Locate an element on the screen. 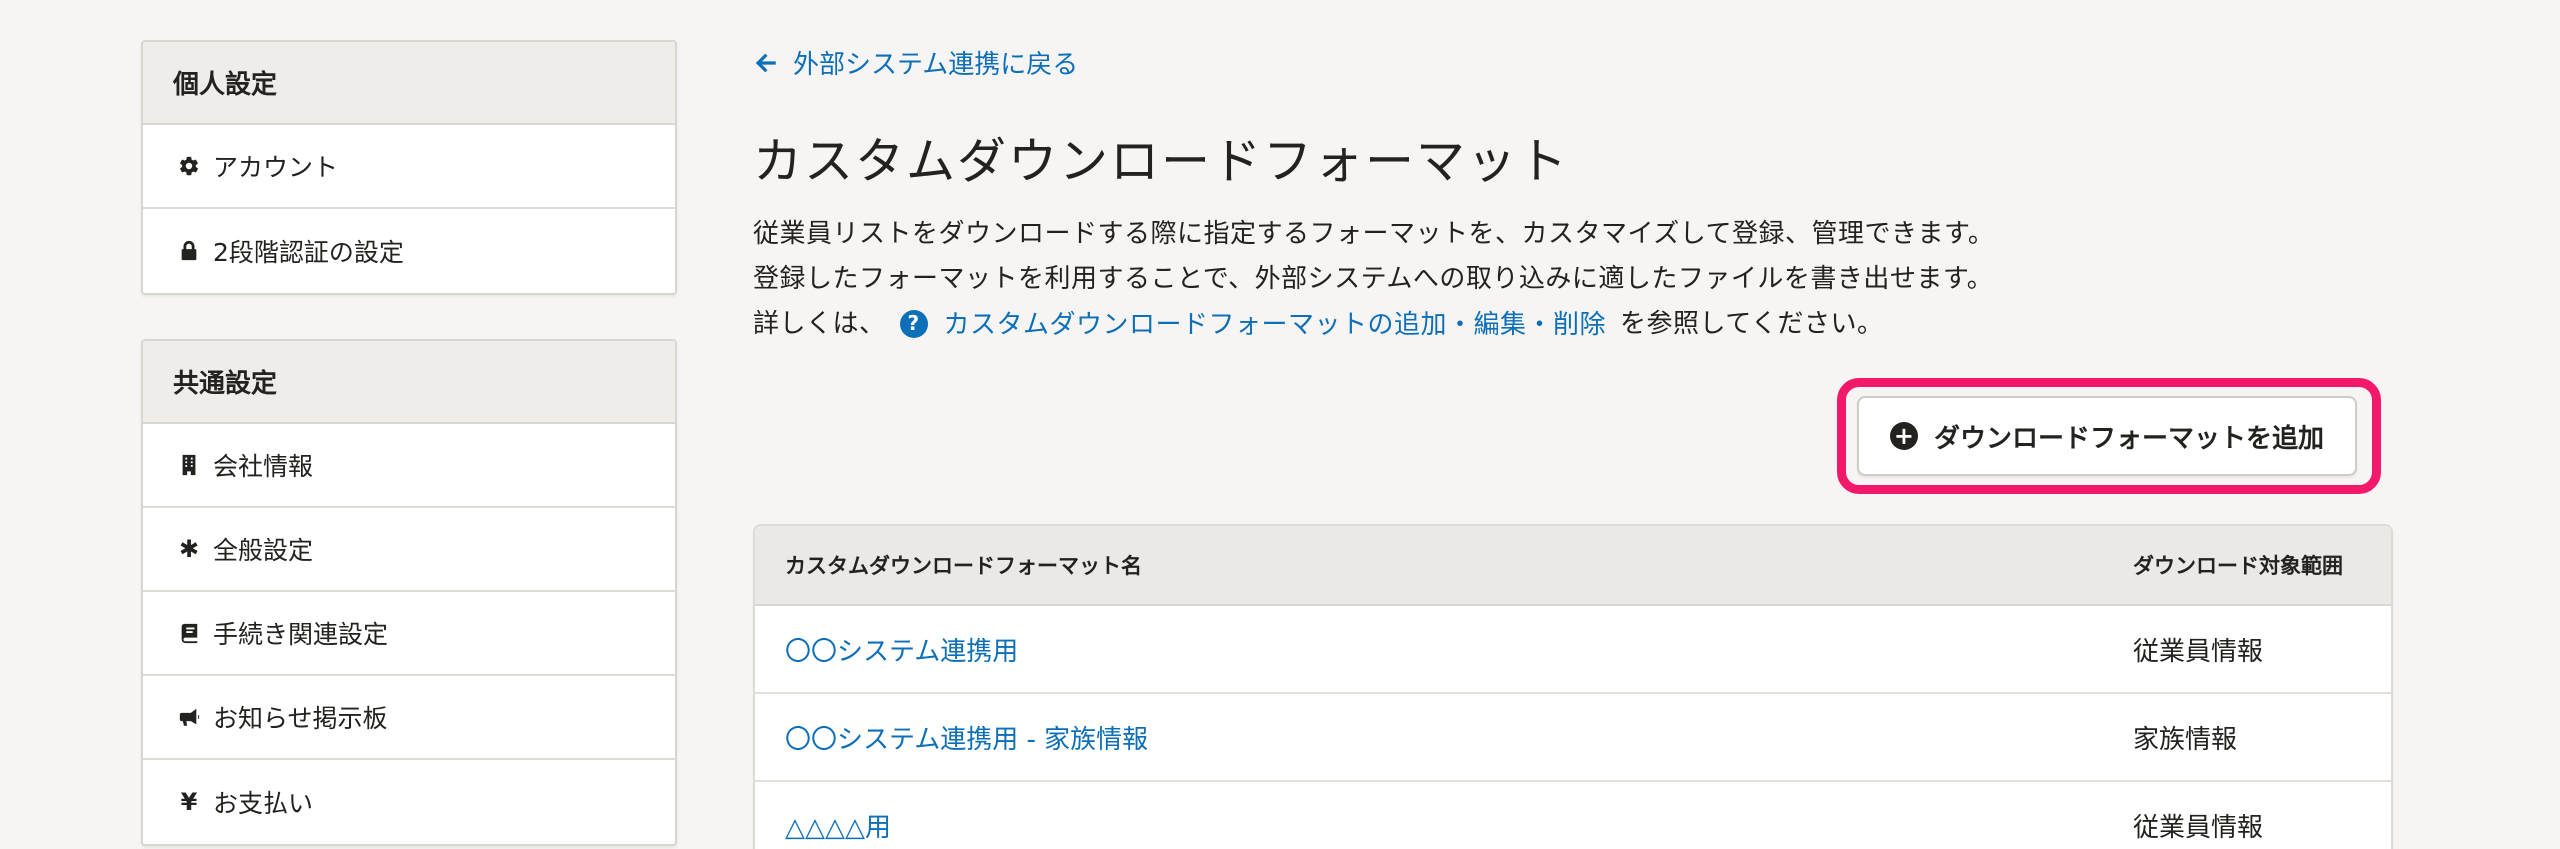 Image resolution: width=2560 pixels, height=849 pixels. building-icon is located at coordinates (189, 465).